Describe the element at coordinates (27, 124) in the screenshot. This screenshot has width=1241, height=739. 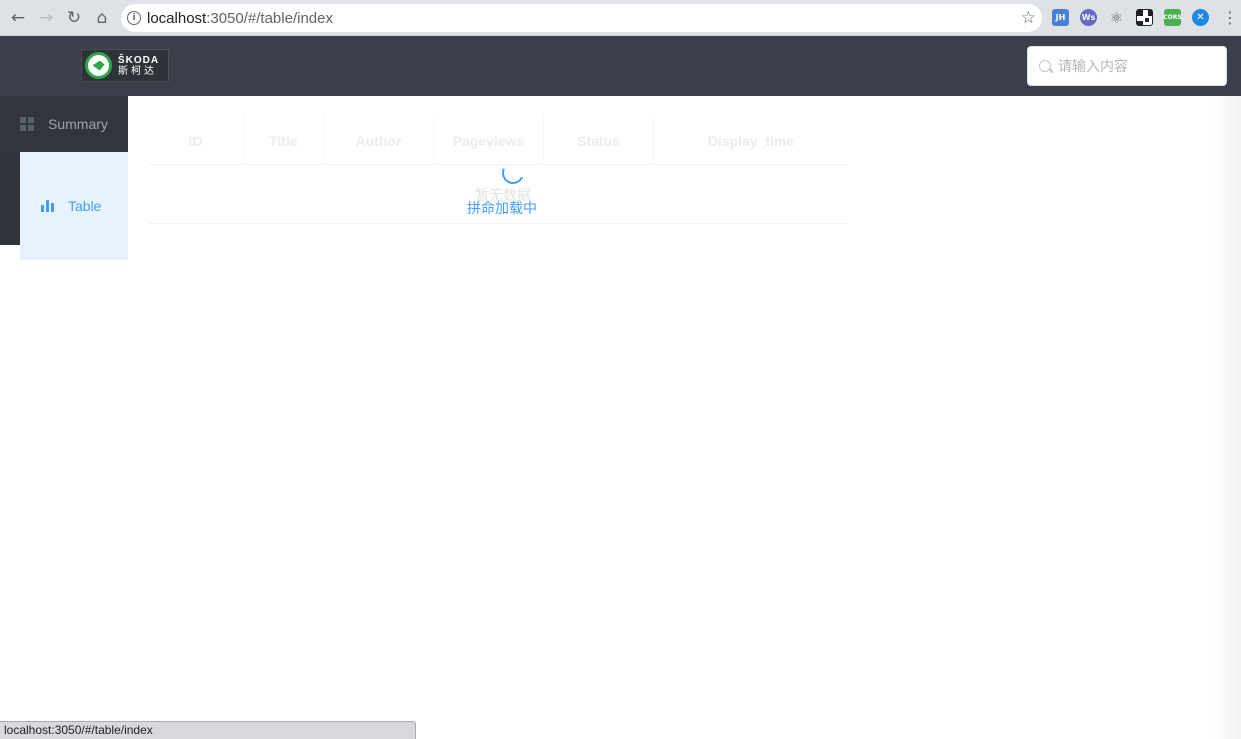
I see `grid-icon` at that location.